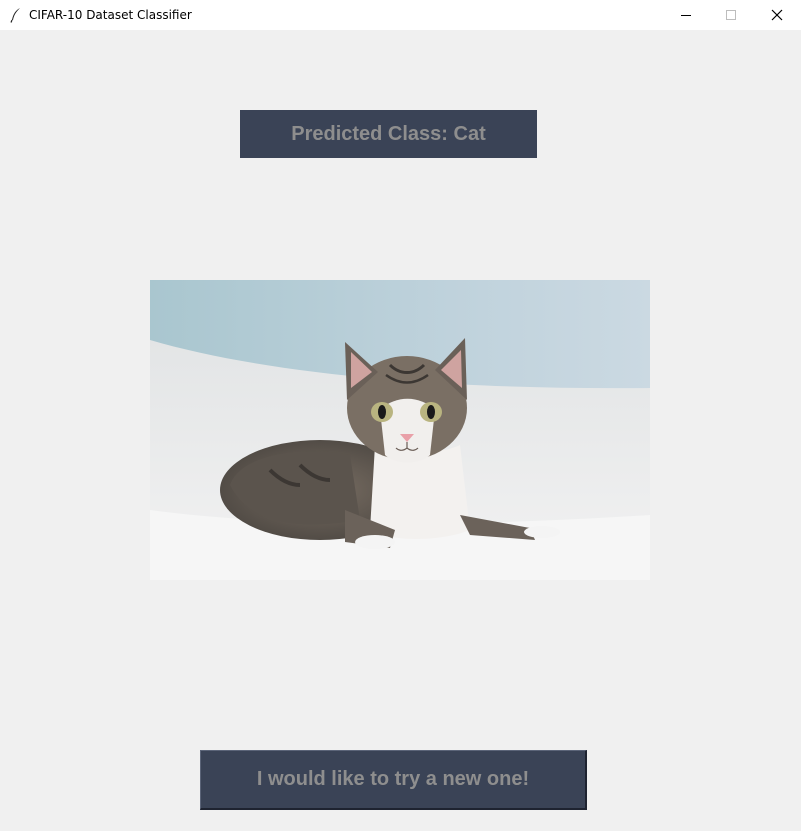  I want to click on minimize-icon, so click(686, 15).